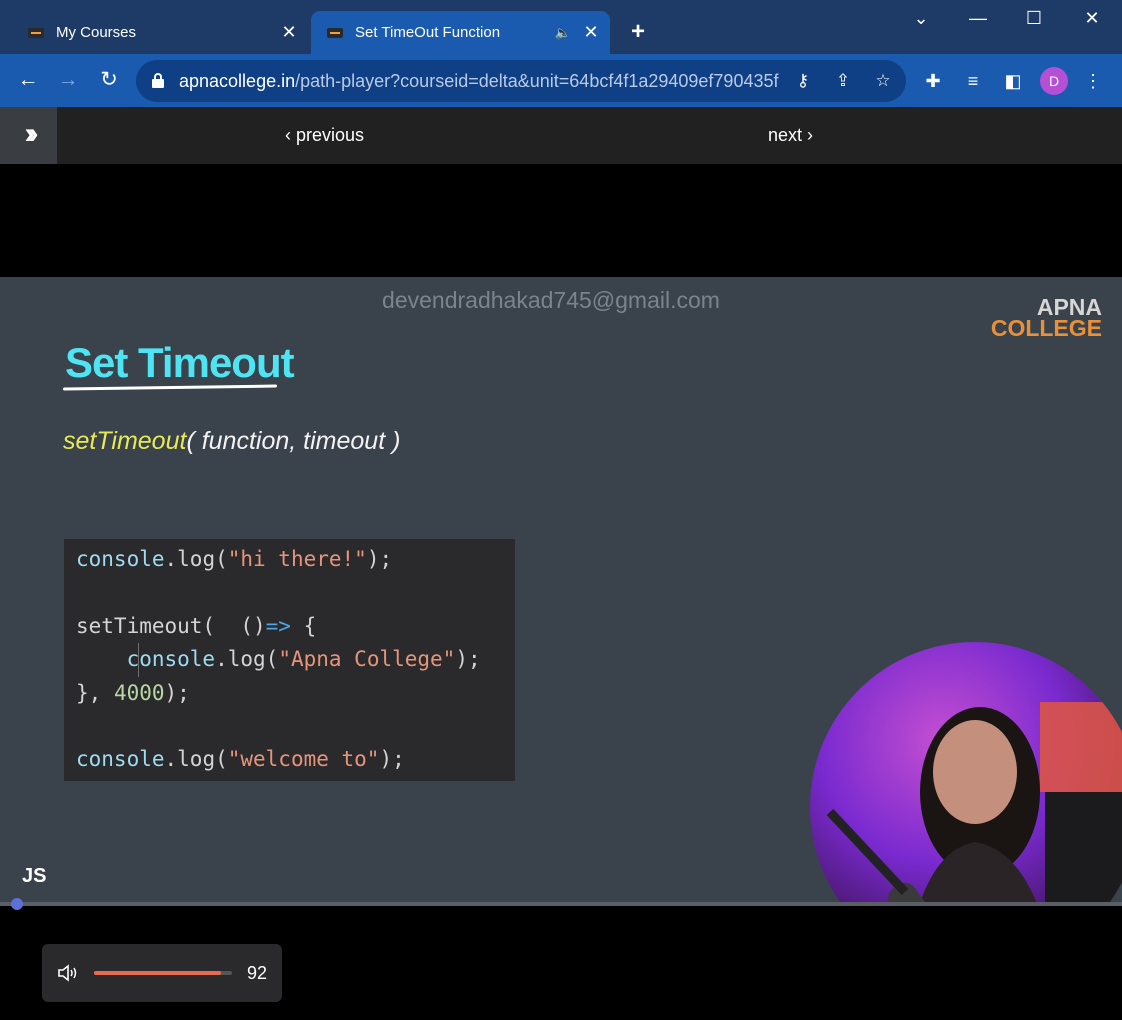  Describe the element at coordinates (95, 692) in the screenshot. I see `code-token: },` at that location.